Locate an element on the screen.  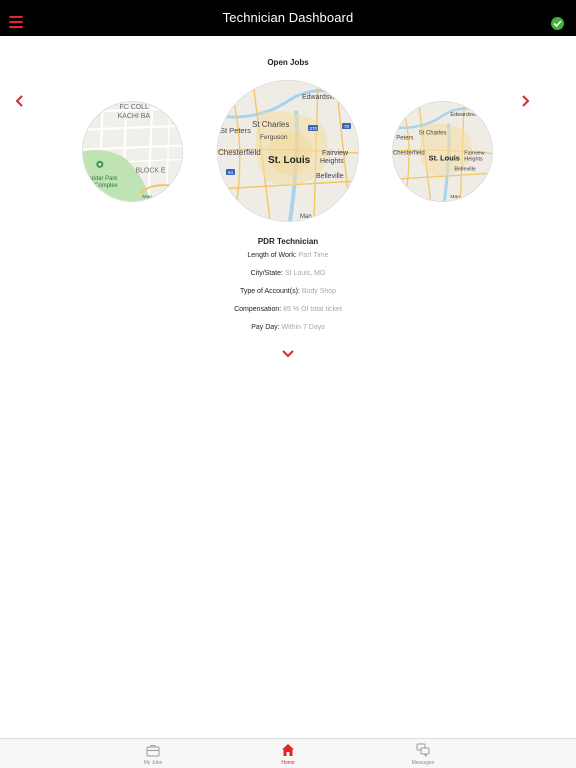
tab-home: Home is located at coordinates (288, 753).